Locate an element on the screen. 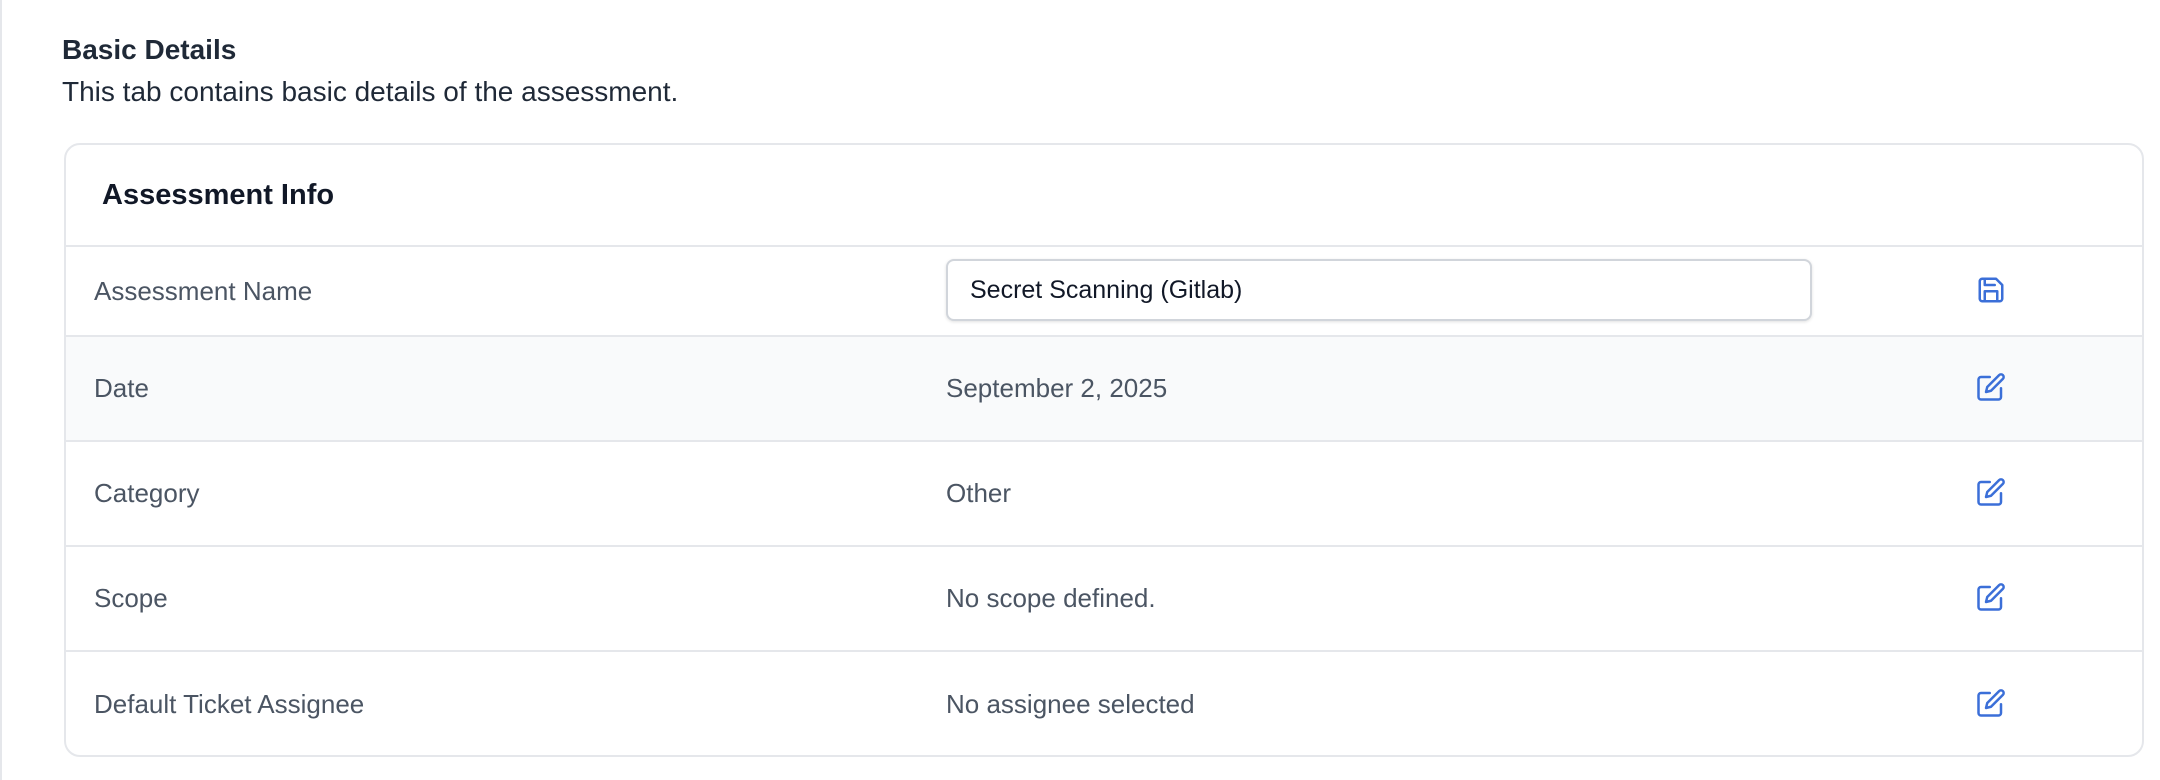 The width and height of the screenshot is (2160, 780). assessment-name-label: Assessment Name is located at coordinates (203, 290).